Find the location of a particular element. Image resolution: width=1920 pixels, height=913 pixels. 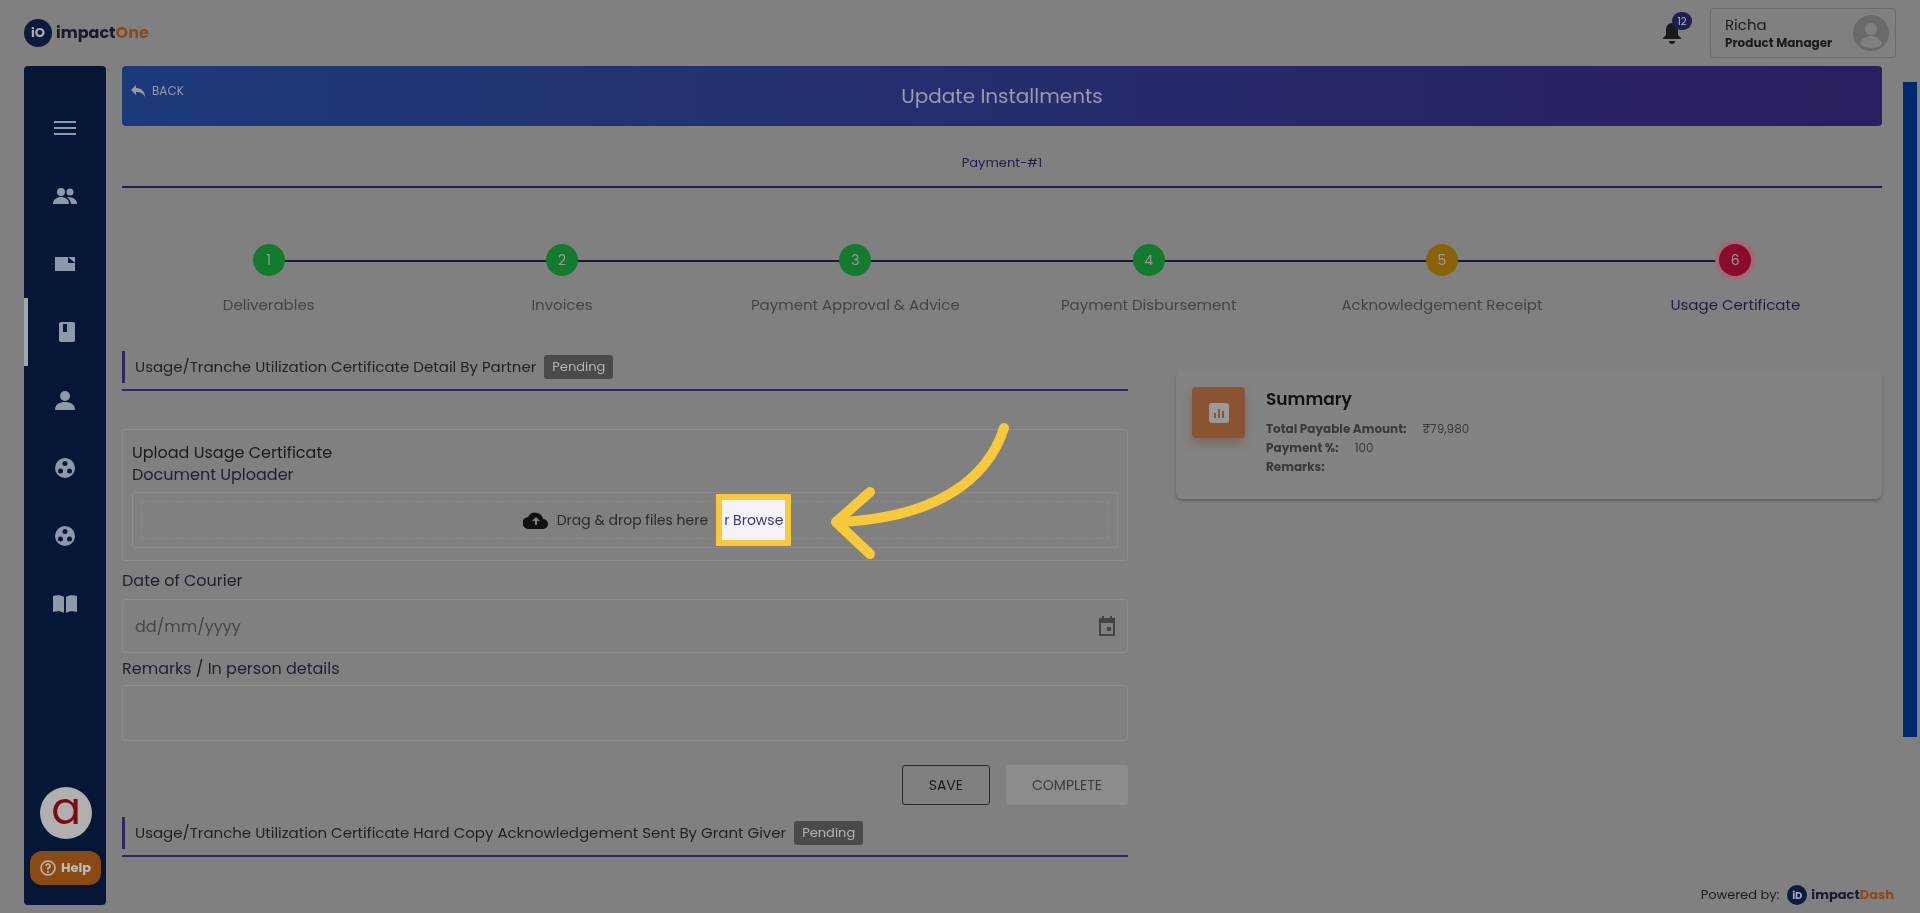

step-label: Usage Certificate is located at coordinates (1735, 305).